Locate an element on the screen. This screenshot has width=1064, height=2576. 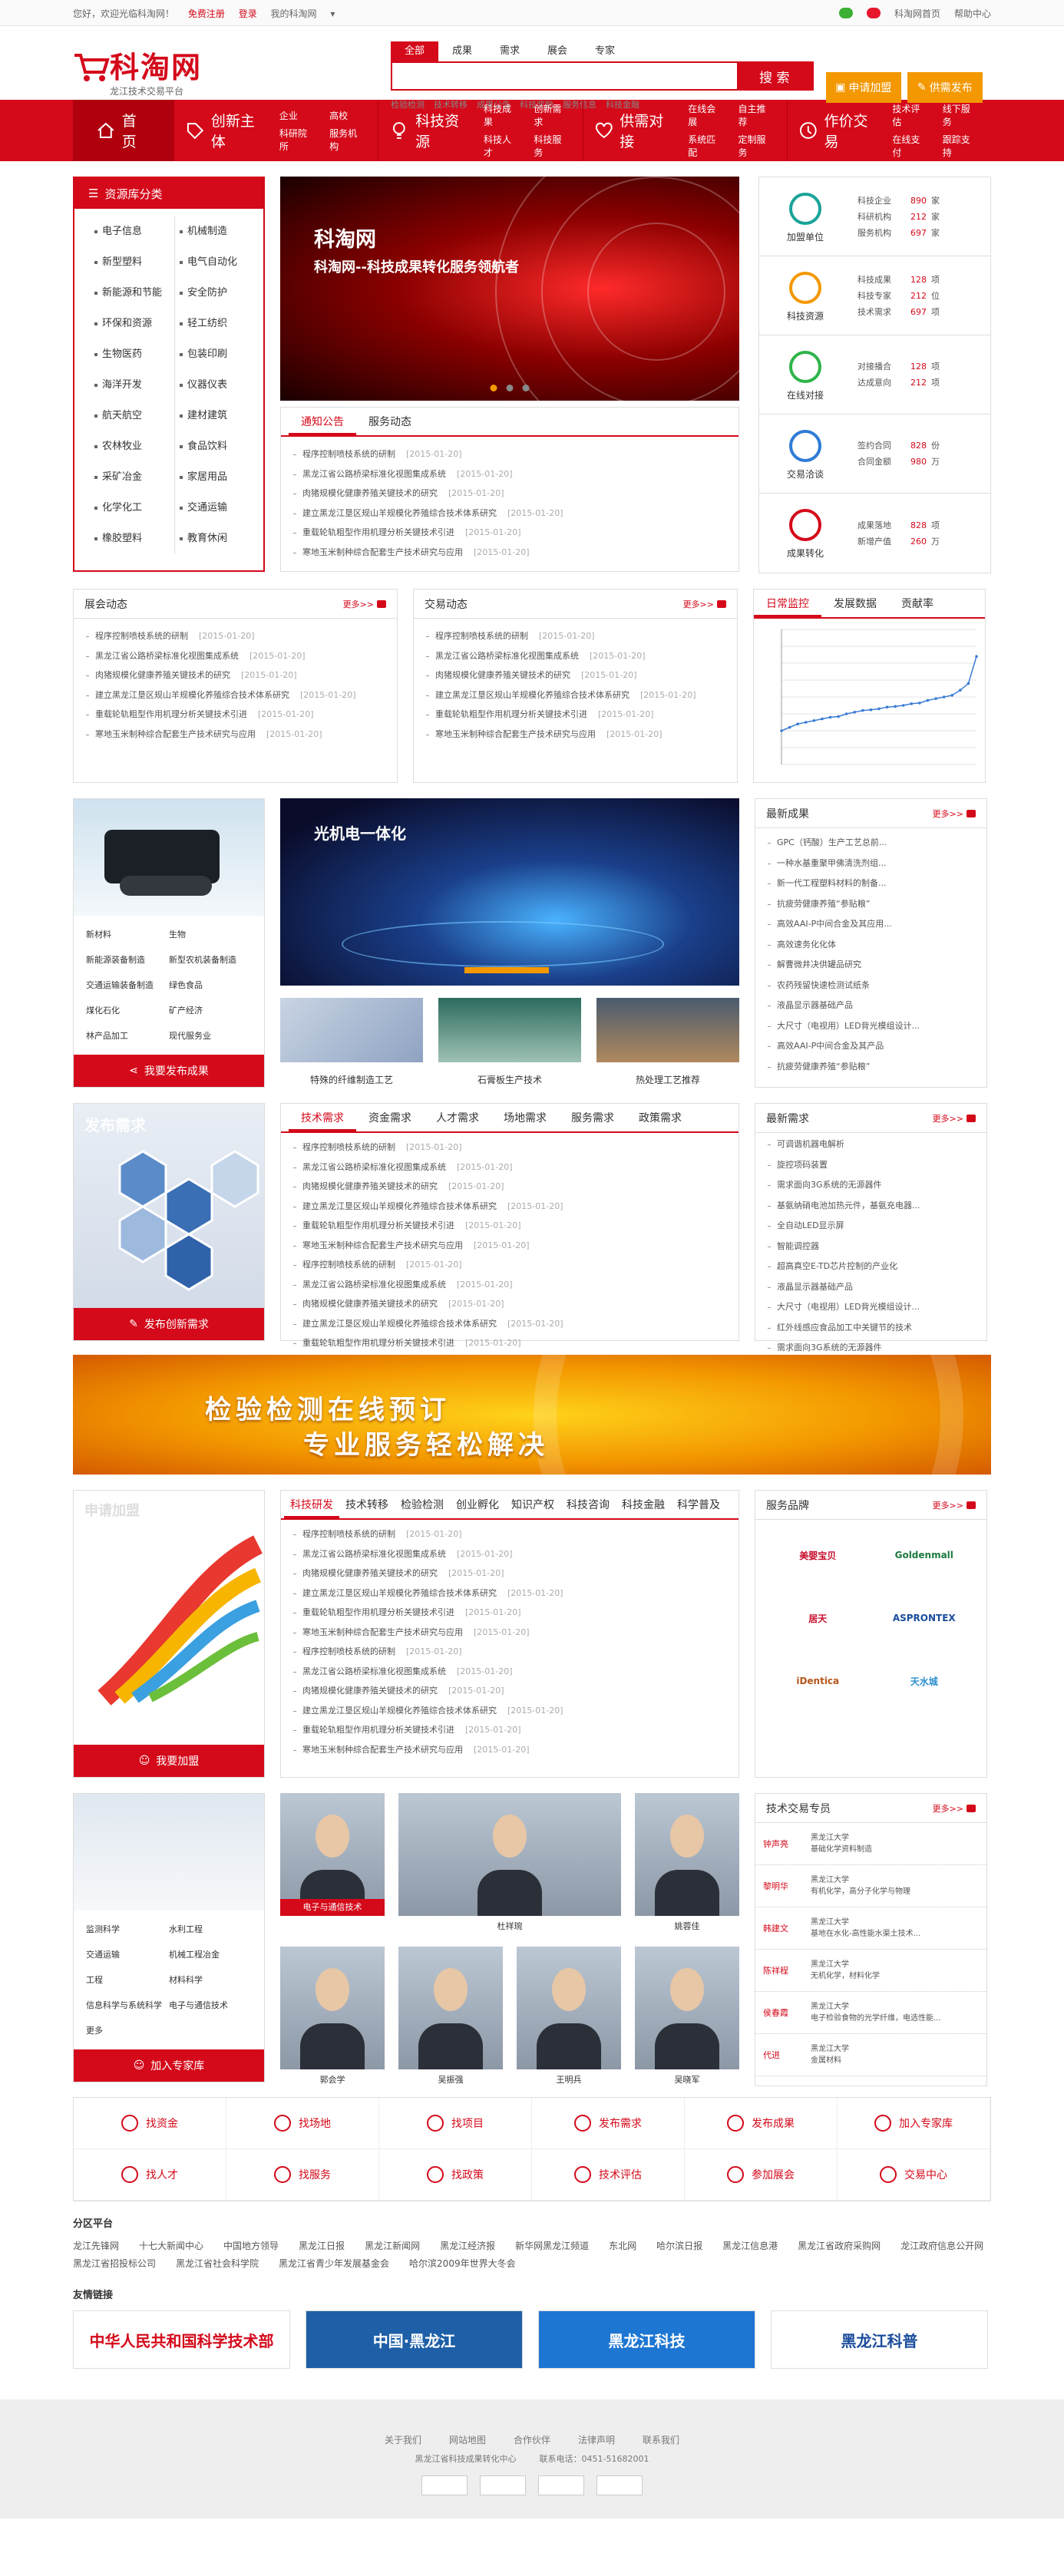
contact-row: 黎明华 黑龙江大学 有机化学，高分子化学与物理 is located at coordinates (870, 1886).